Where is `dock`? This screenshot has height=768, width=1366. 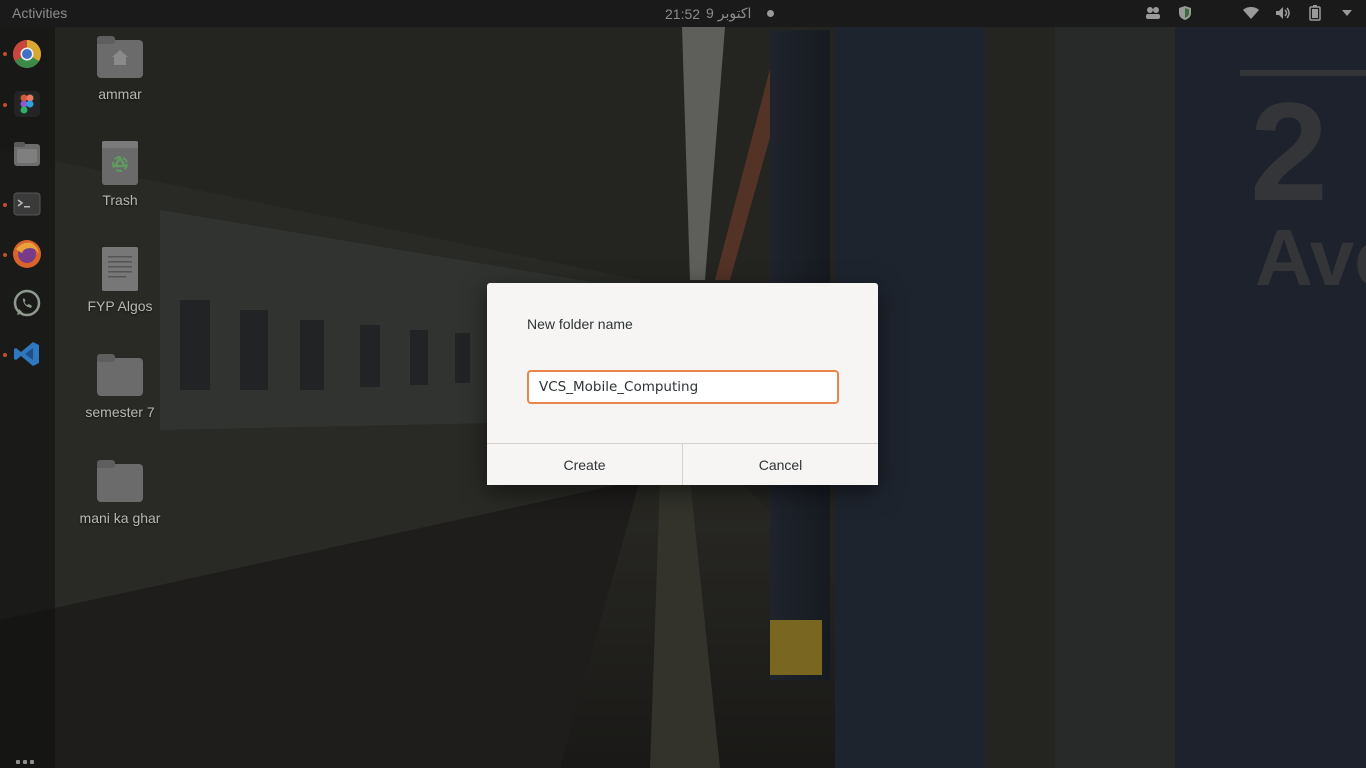 dock is located at coordinates (27, 397).